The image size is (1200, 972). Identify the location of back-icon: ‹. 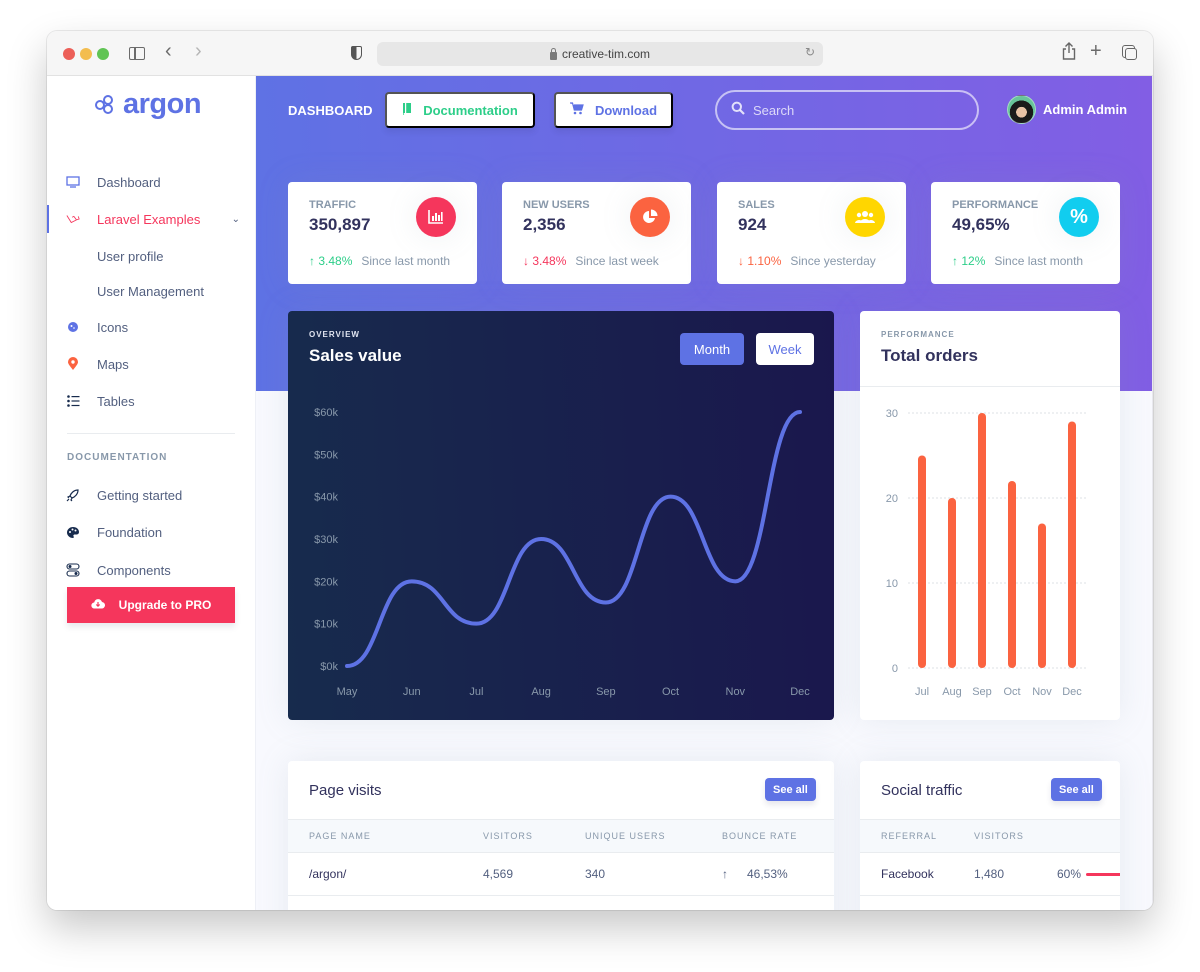
(168, 51).